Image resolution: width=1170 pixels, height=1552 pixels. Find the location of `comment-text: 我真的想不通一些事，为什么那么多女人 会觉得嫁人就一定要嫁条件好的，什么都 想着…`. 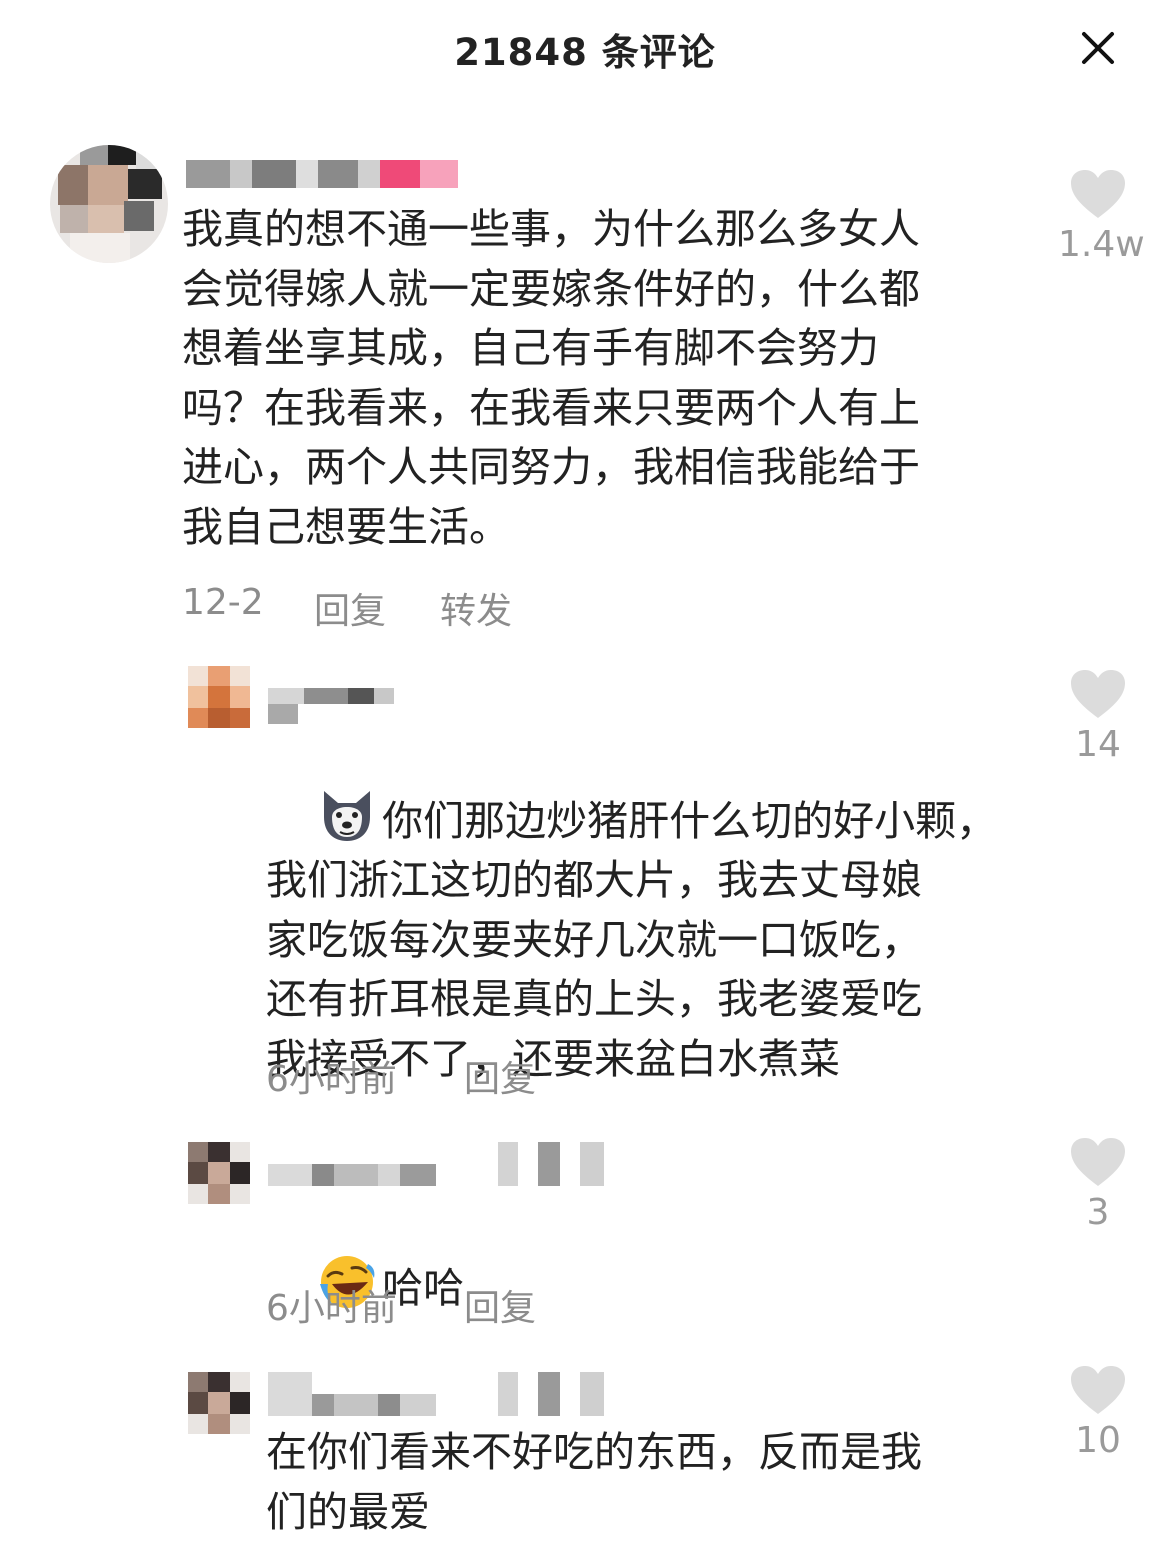

comment-text: 我真的想不通一些事，为什么那么多女人 会觉得嫁人就一定要嫁条件好的，什么都 想着… is located at coordinates (551, 378).